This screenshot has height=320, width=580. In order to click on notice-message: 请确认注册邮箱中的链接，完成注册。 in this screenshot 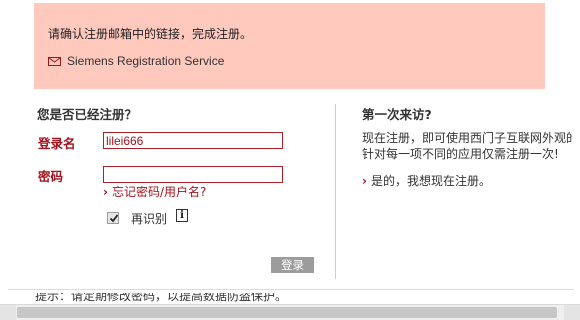, I will do `click(150, 34)`.